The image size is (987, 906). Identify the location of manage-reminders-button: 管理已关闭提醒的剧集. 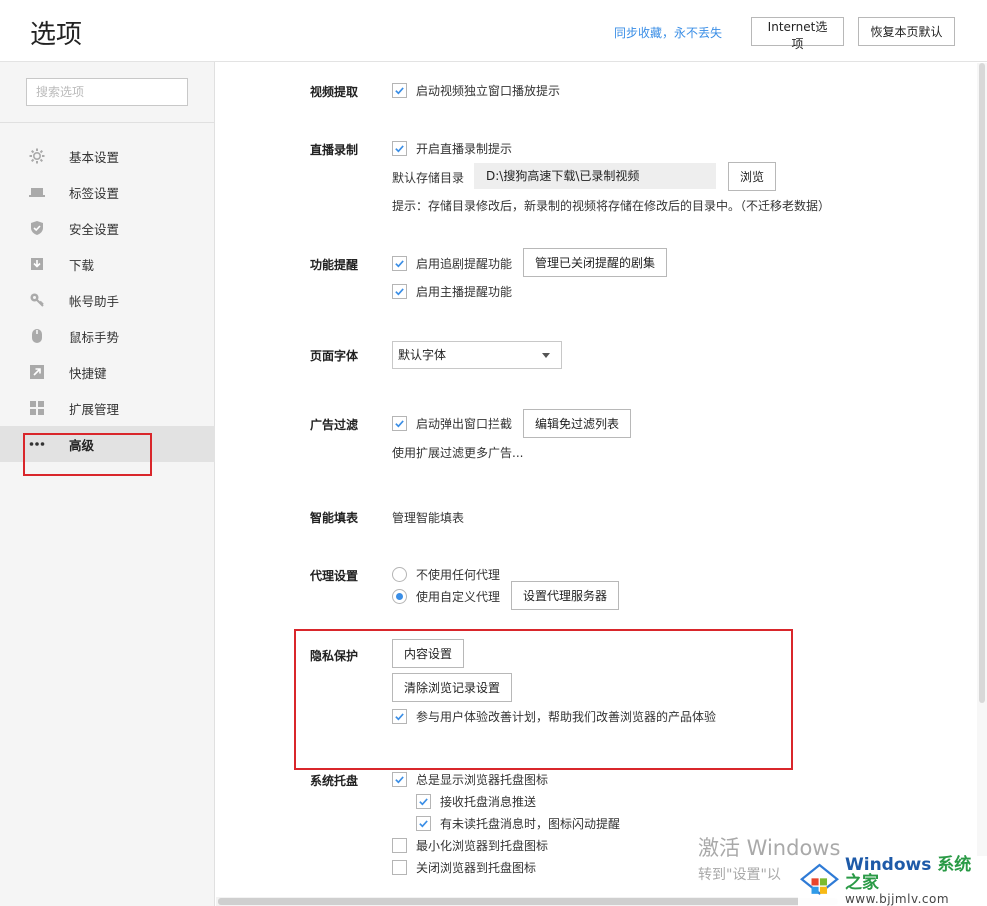
(595, 262).